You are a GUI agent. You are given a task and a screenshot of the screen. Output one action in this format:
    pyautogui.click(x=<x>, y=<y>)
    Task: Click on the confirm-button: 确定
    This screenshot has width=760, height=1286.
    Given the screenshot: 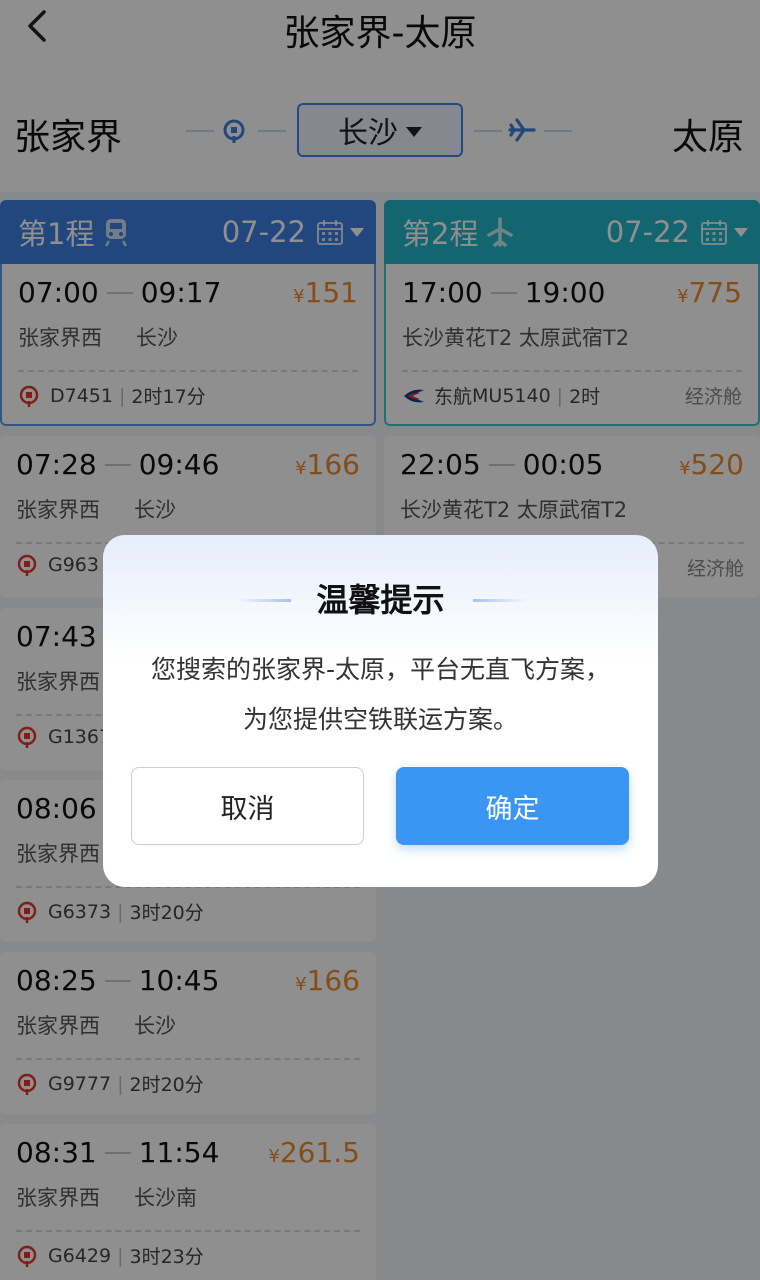 What is the action you would take?
    pyautogui.click(x=512, y=806)
    